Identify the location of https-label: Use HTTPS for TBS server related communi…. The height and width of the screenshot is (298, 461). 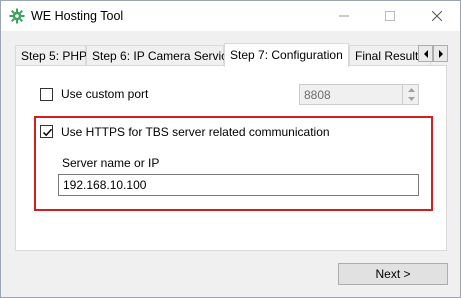
(195, 132).